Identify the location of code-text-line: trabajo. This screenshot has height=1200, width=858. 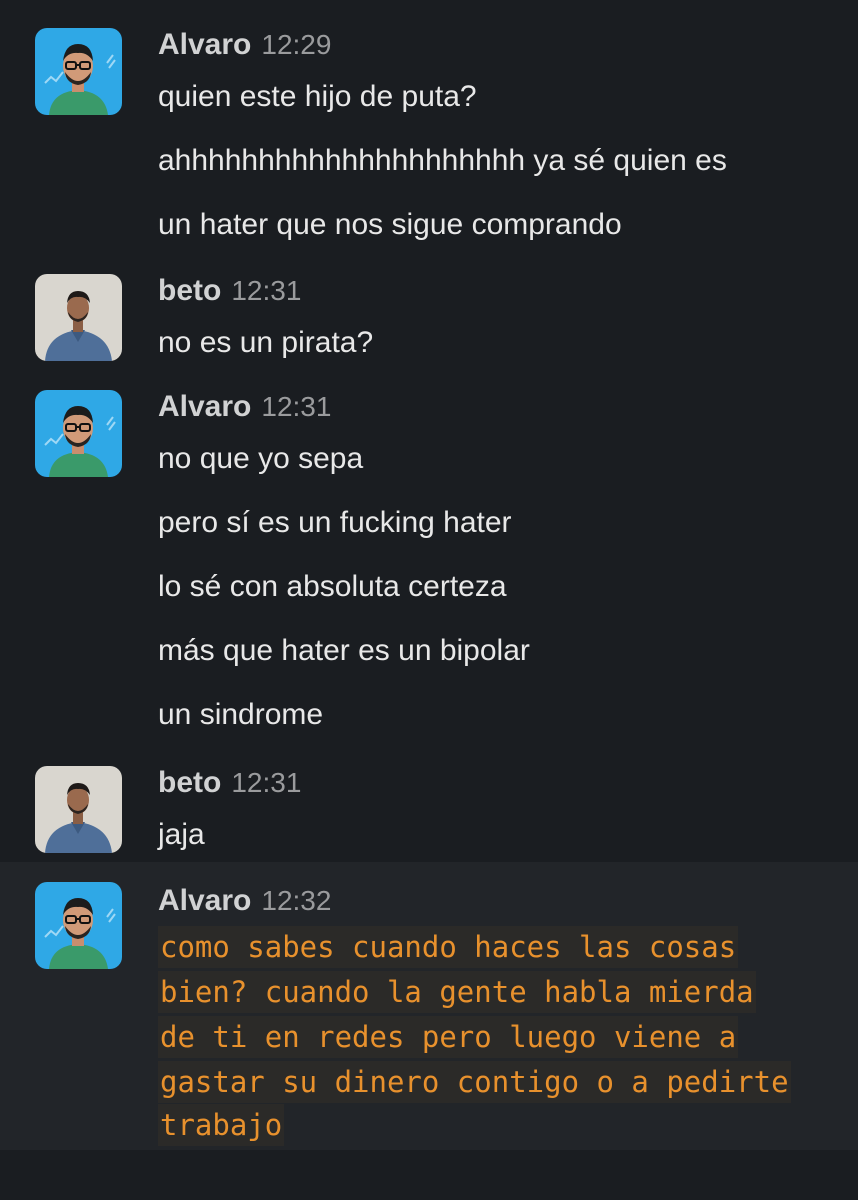
(221, 1125).